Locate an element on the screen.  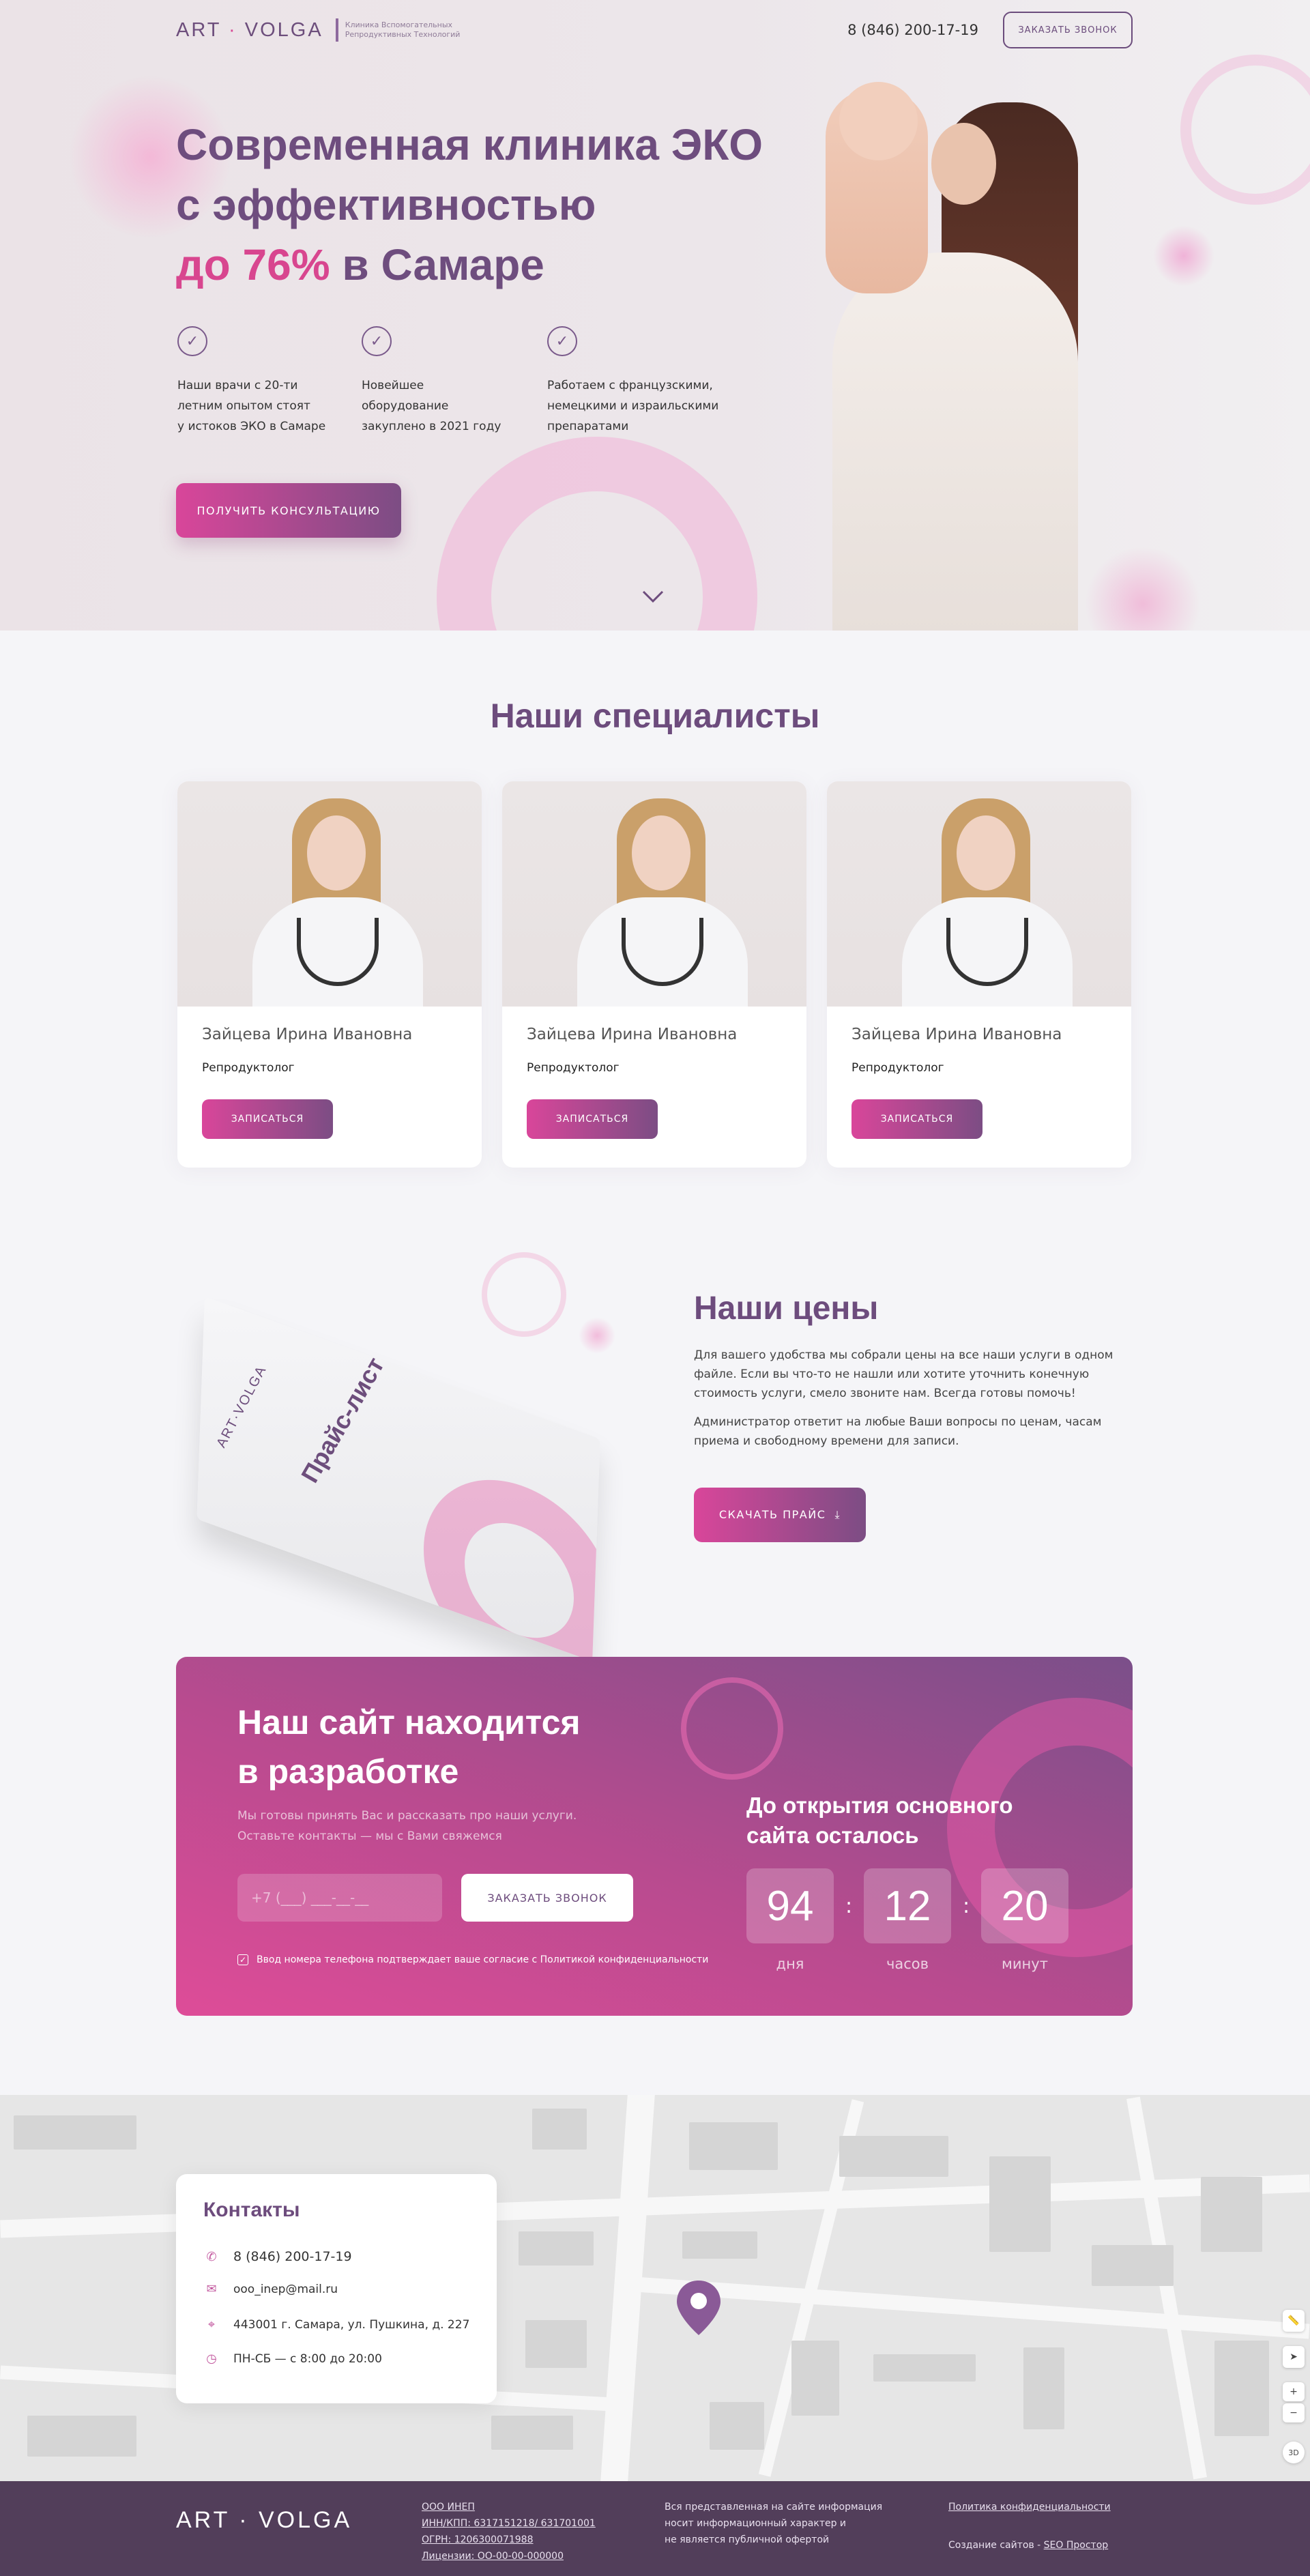
footer-credits: Создание сайтов - is located at coordinates (996, 2545).